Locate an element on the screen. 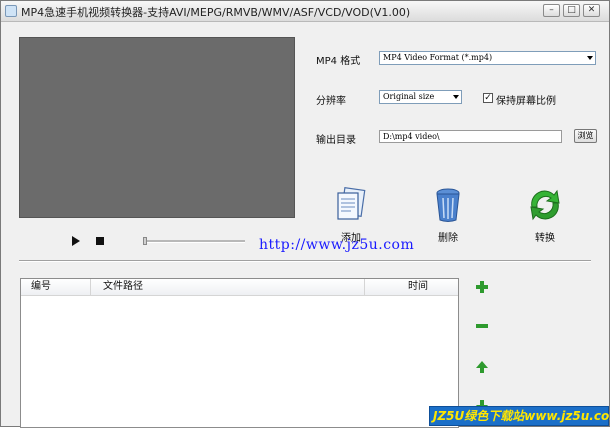  column-header-number: 编号 is located at coordinates (56, 287).